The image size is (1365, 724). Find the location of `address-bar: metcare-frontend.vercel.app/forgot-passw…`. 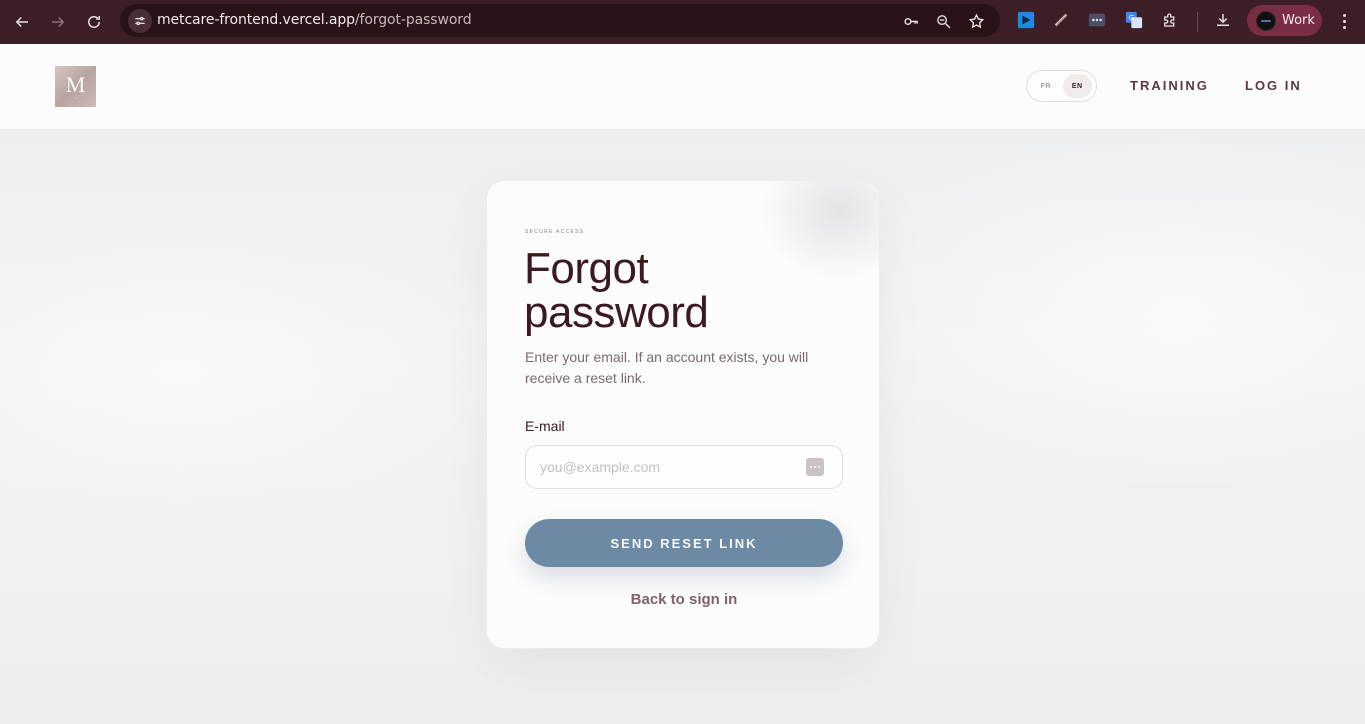

address-bar: metcare-frontend.vercel.app/forgot-passw… is located at coordinates (560, 20).